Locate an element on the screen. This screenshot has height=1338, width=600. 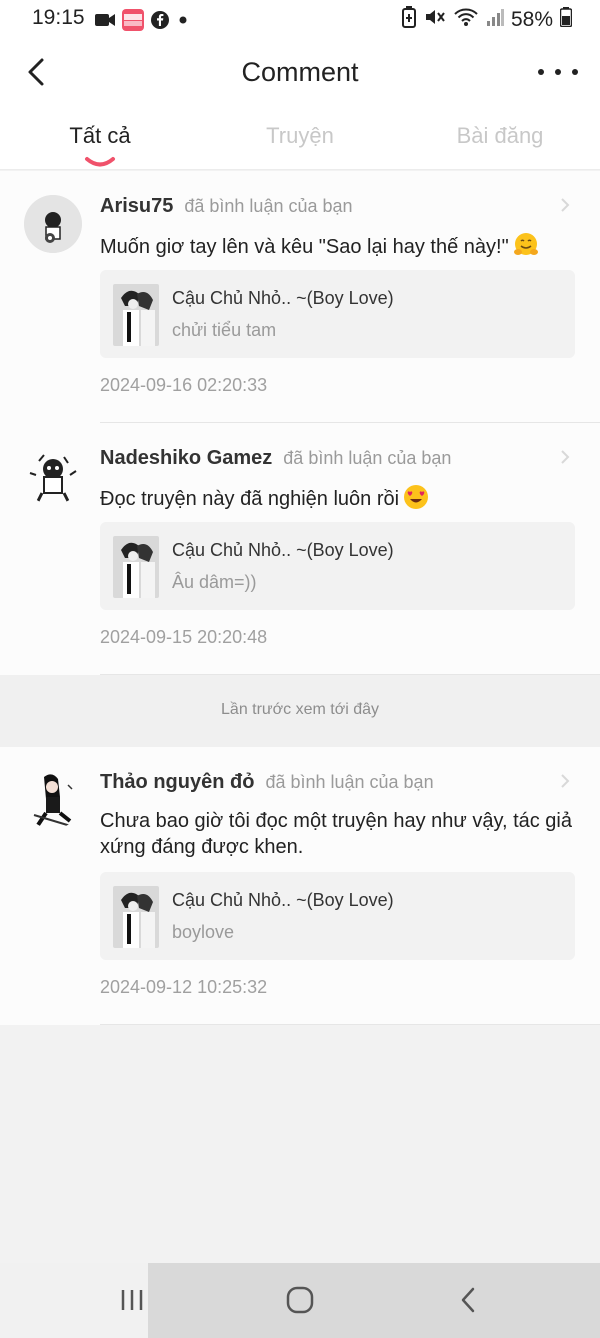
video-icon is located at coordinates (105, 22).